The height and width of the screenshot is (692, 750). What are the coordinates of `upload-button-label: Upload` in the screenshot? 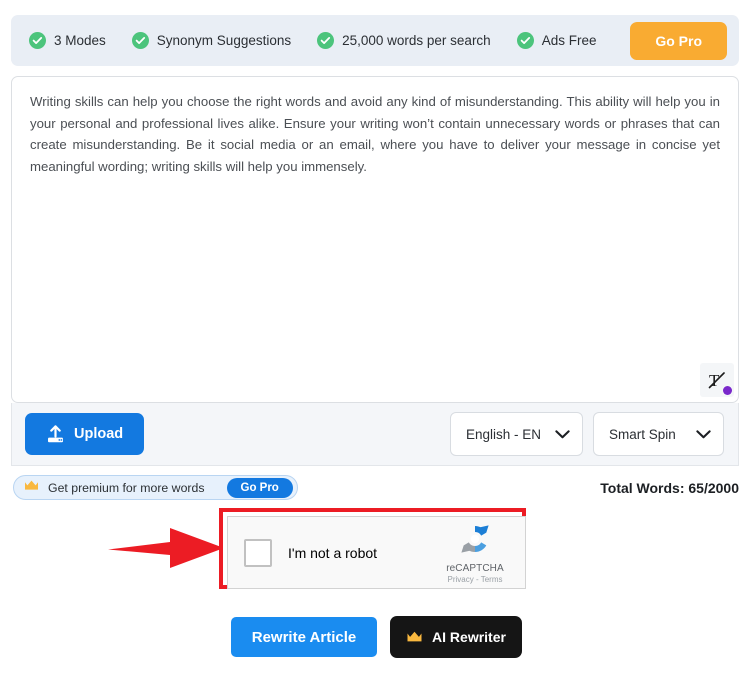 It's located at (99, 434).